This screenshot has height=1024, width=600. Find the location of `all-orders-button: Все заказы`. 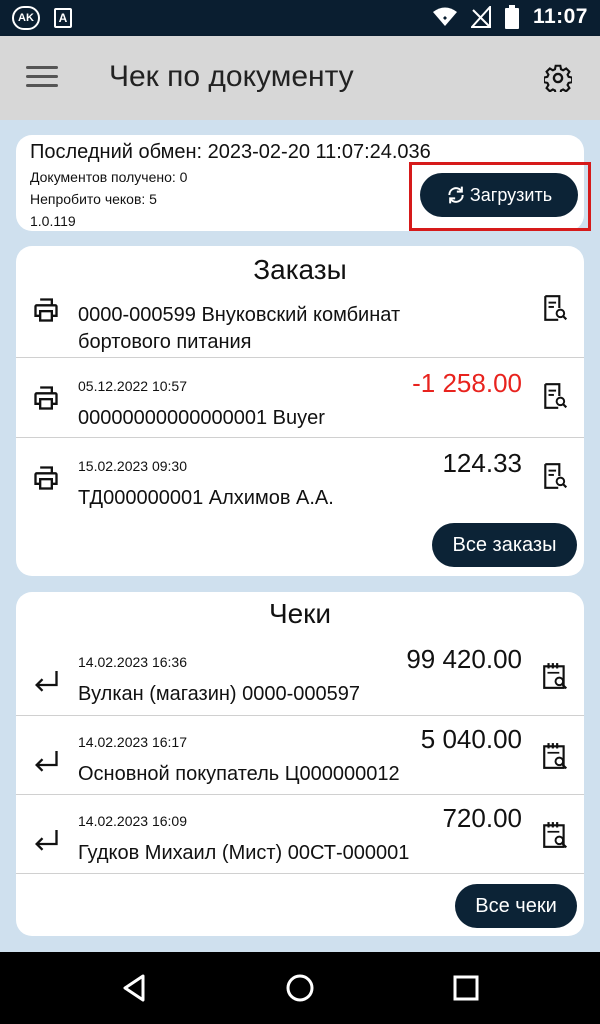

all-orders-button: Все заказы is located at coordinates (504, 545).